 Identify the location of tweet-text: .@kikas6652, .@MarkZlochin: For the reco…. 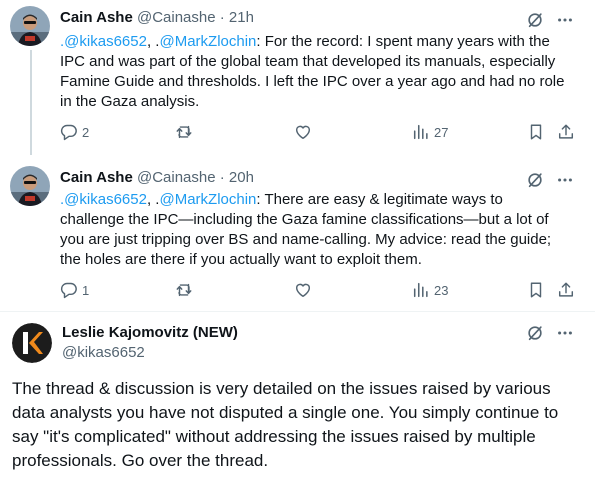
(312, 72).